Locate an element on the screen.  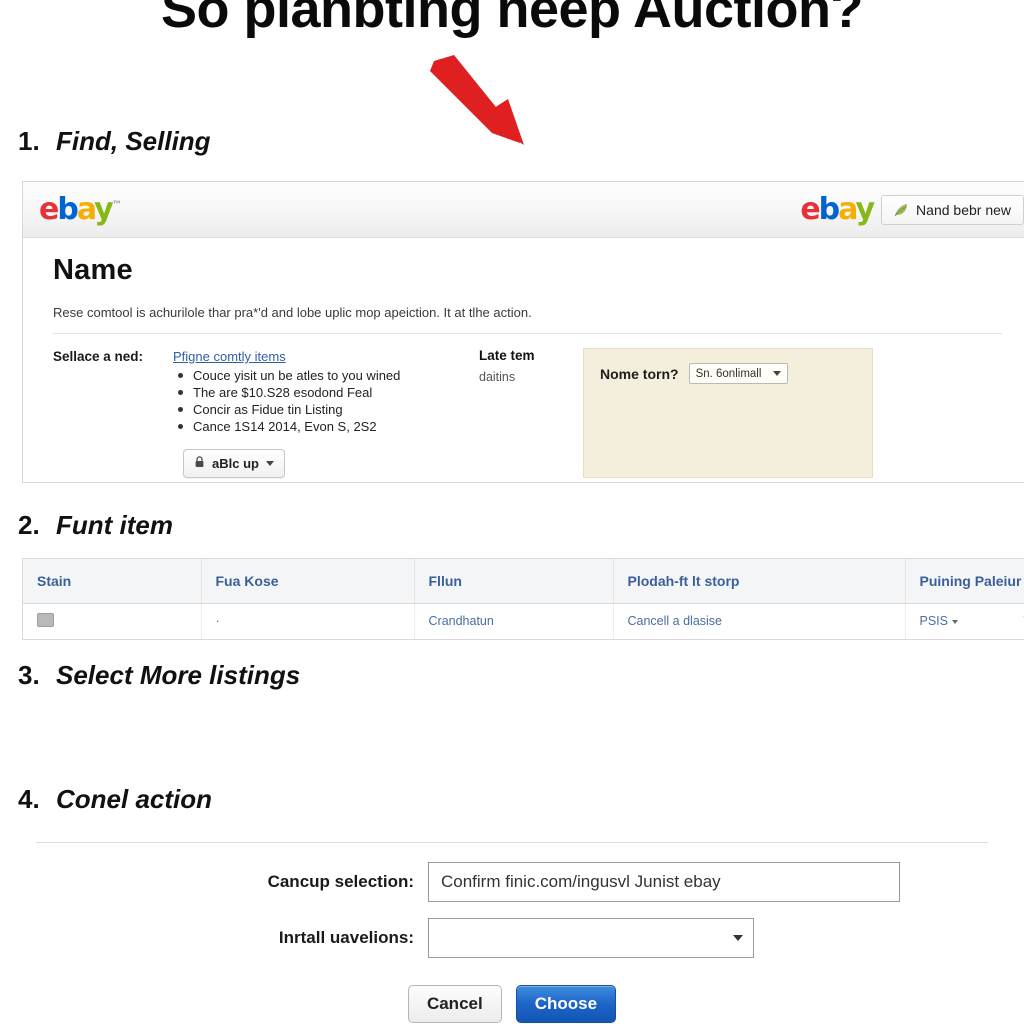
highlight-question: Nome torn? is located at coordinates (639, 373).